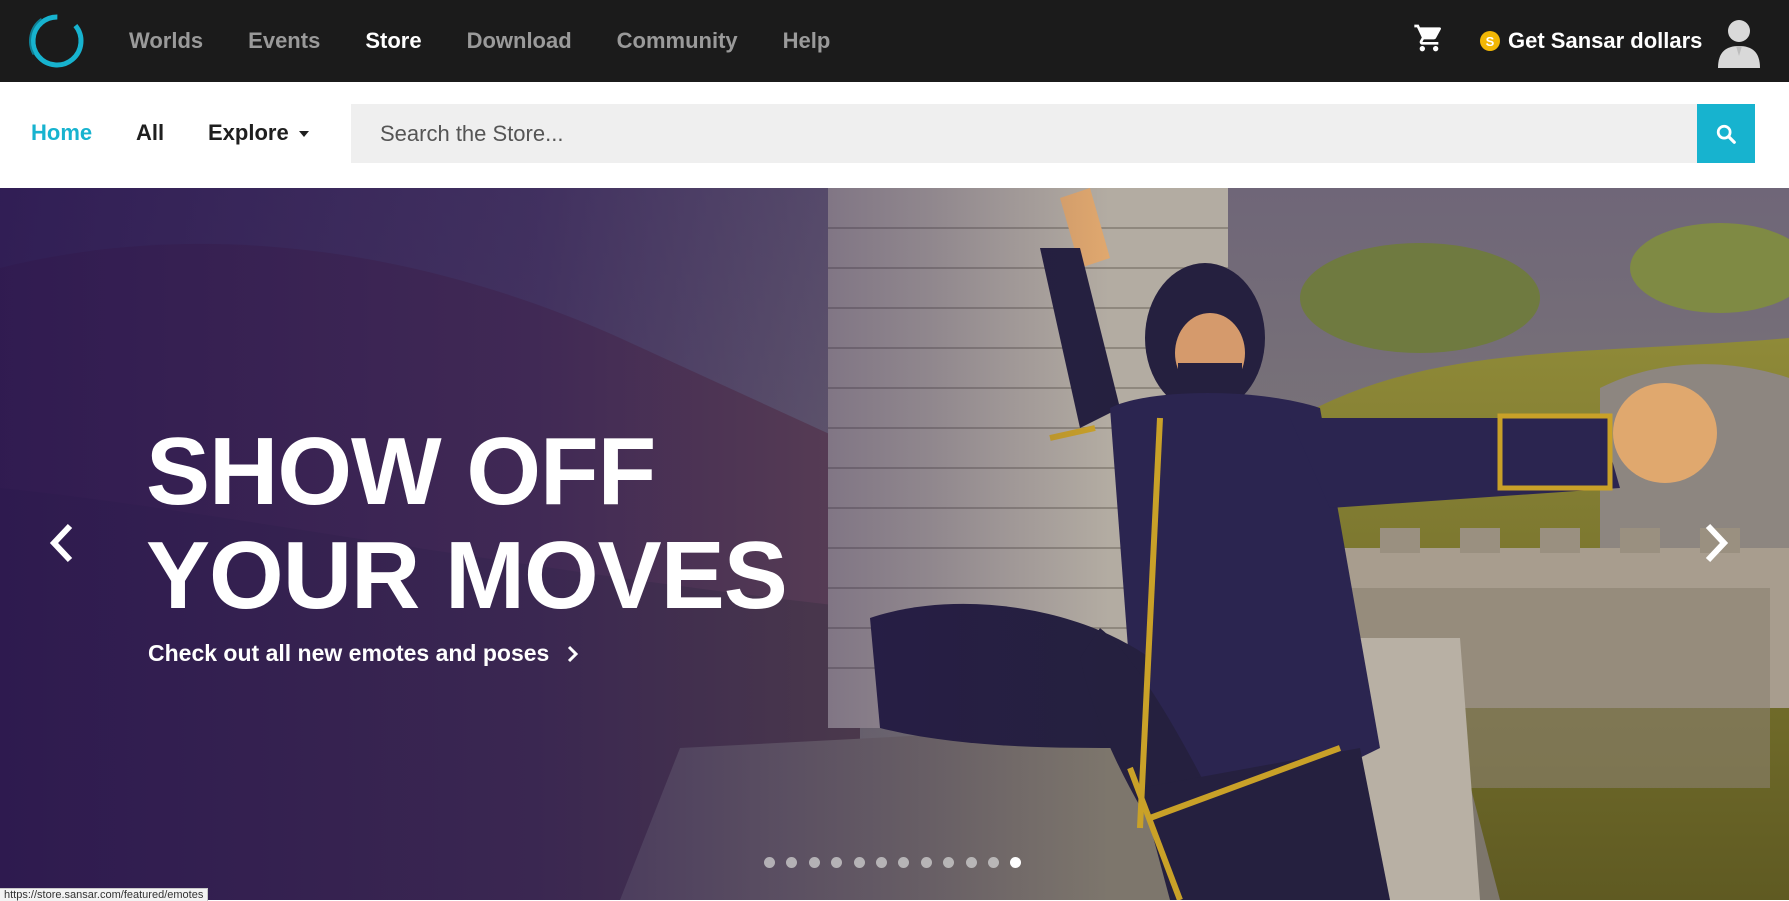 This screenshot has height=901, width=1789. Describe the element at coordinates (349, 653) in the screenshot. I see `hero-cta-label: Check out all new emotes and poses` at that location.